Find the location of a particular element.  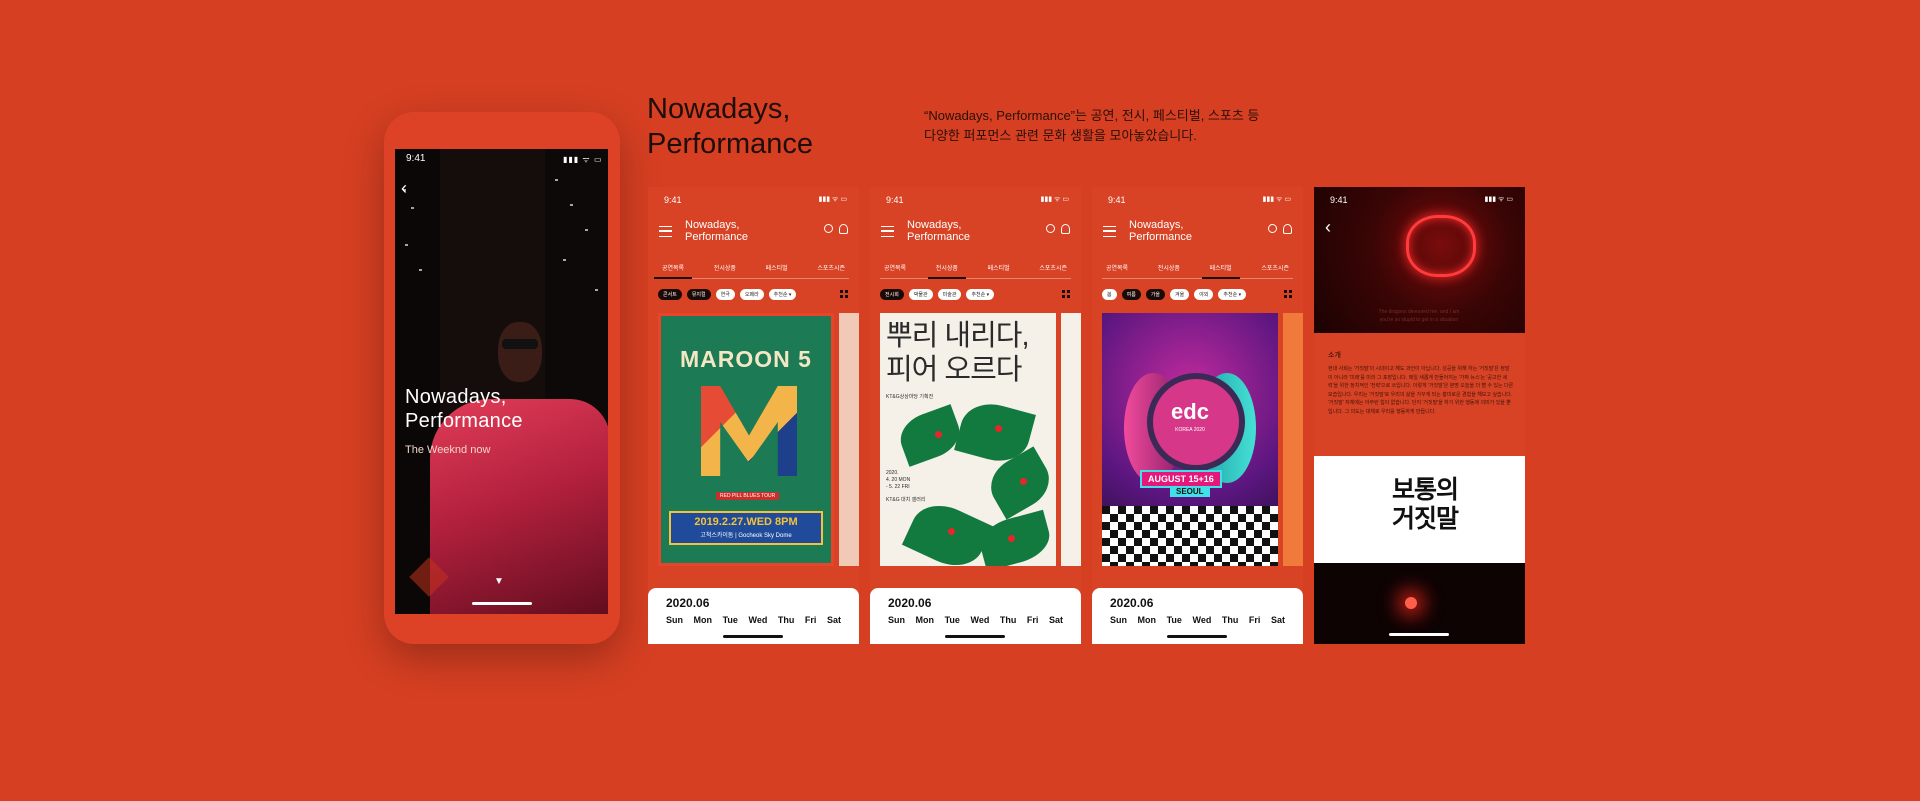

poster-tour: RED PILL BLUES TOUR is located at coordinates (748, 496).